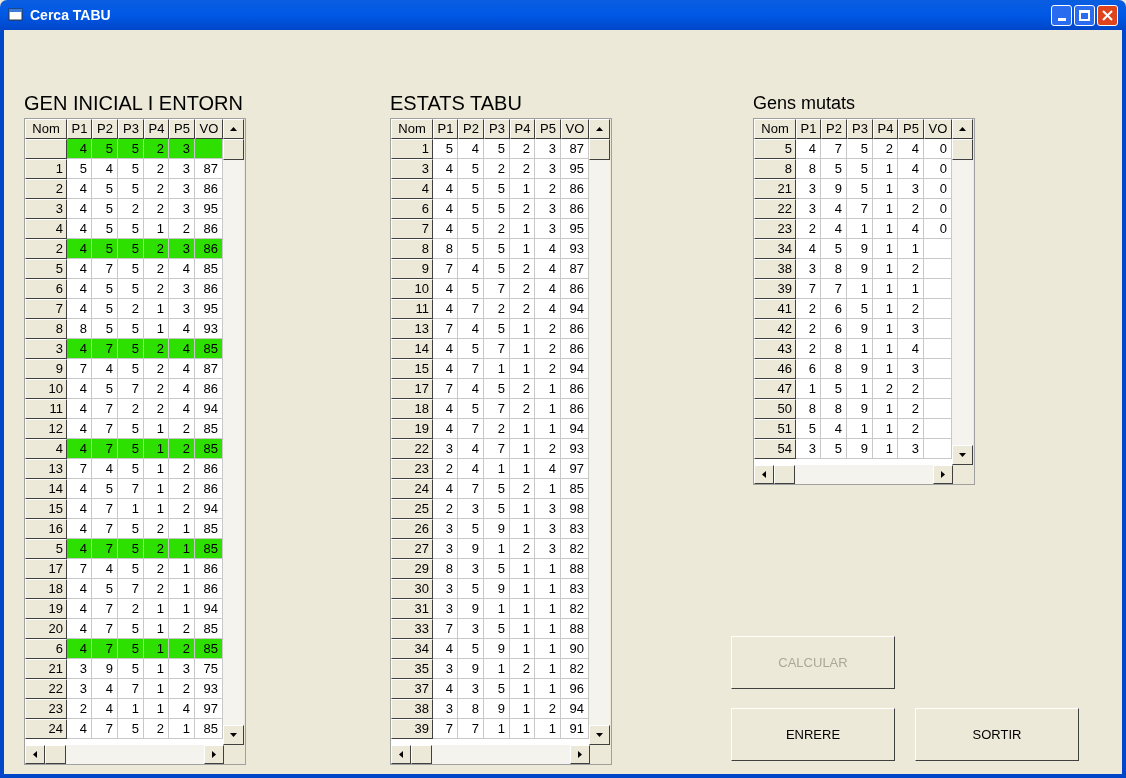 The image size is (1126, 778). Describe the element at coordinates (497, 129) in the screenshot. I see `column-header: P3` at that location.